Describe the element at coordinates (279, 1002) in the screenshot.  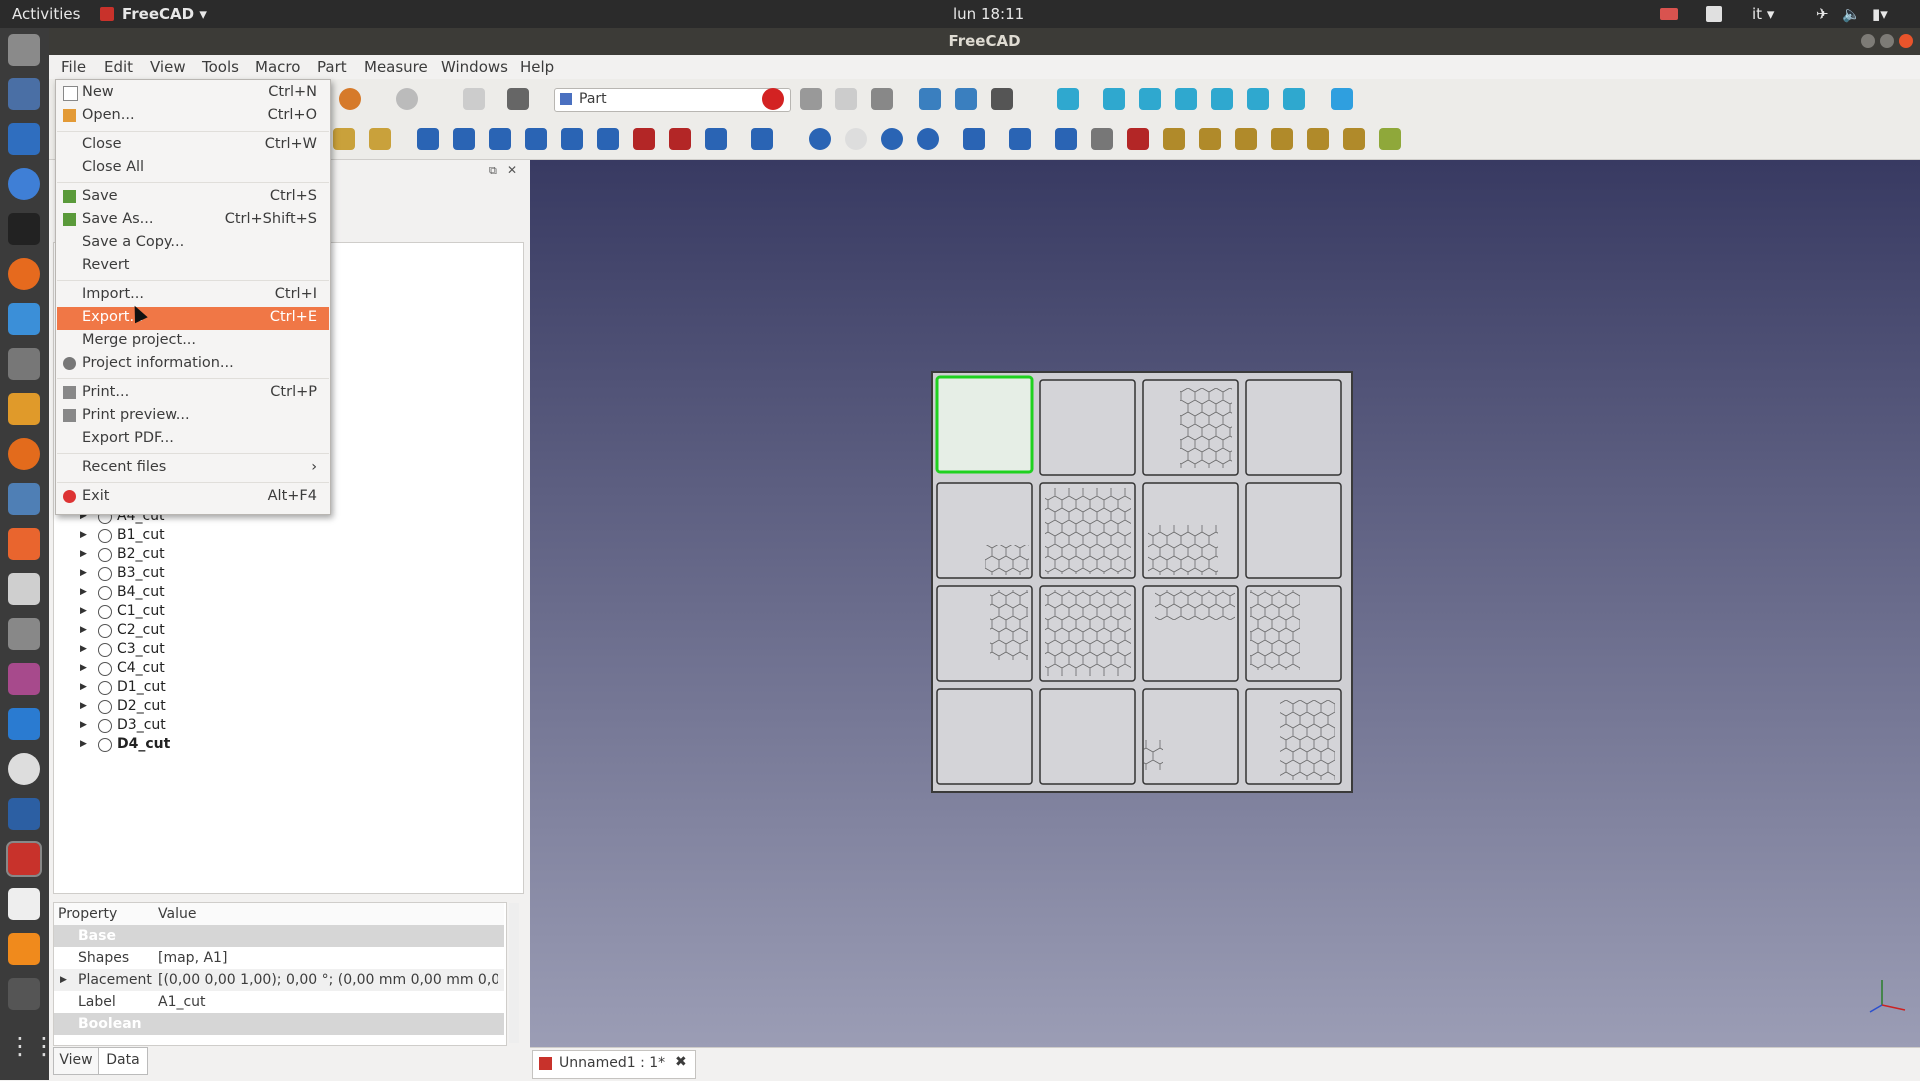
I see `property-row: Label A1_cut` at that location.